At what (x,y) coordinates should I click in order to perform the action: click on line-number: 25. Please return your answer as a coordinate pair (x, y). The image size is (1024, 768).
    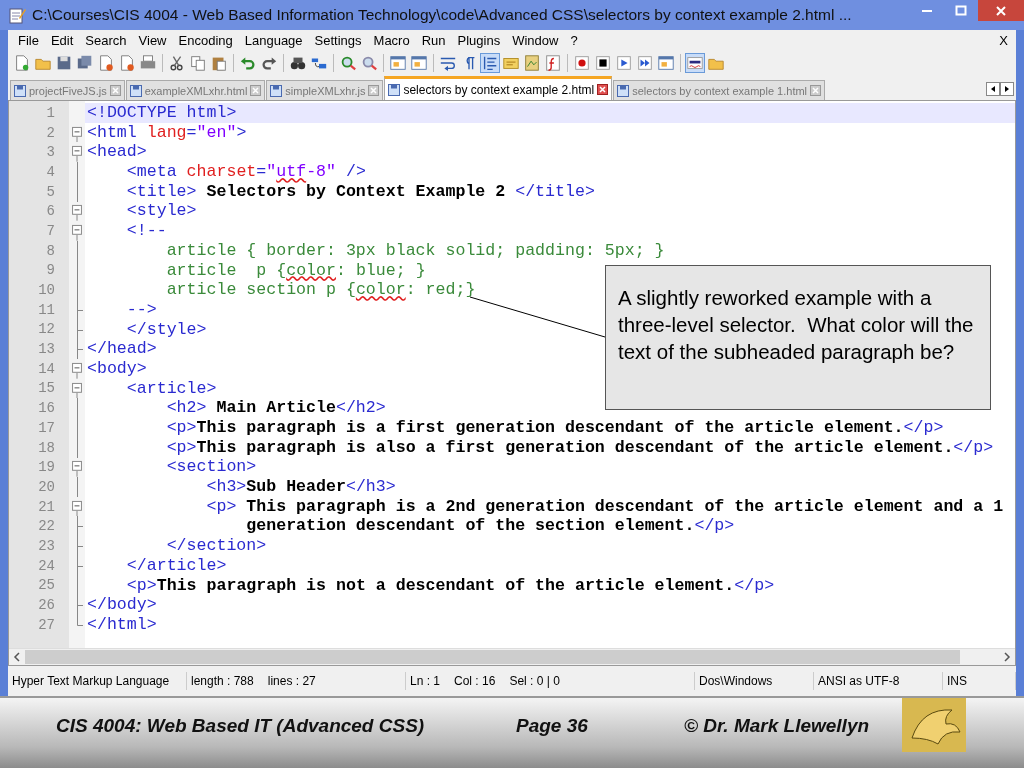
    Looking at the image, I should click on (46, 585).